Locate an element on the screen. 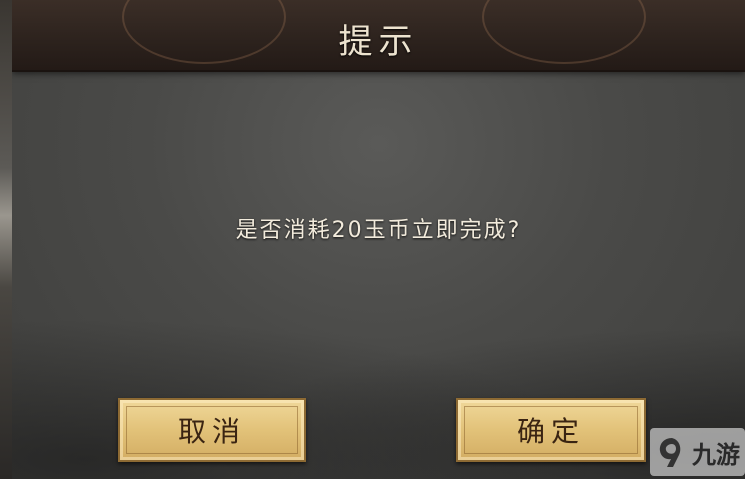 The height and width of the screenshot is (479, 745). dialog-title: 提示 is located at coordinates (378, 42).